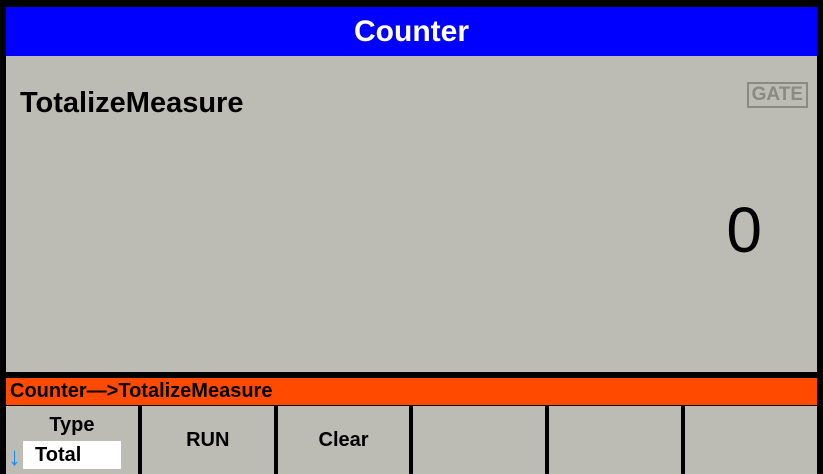 This screenshot has width=823, height=474. What do you see at coordinates (132, 103) in the screenshot?
I see `measure-mode-label: TotalizeMeasure` at bounding box center [132, 103].